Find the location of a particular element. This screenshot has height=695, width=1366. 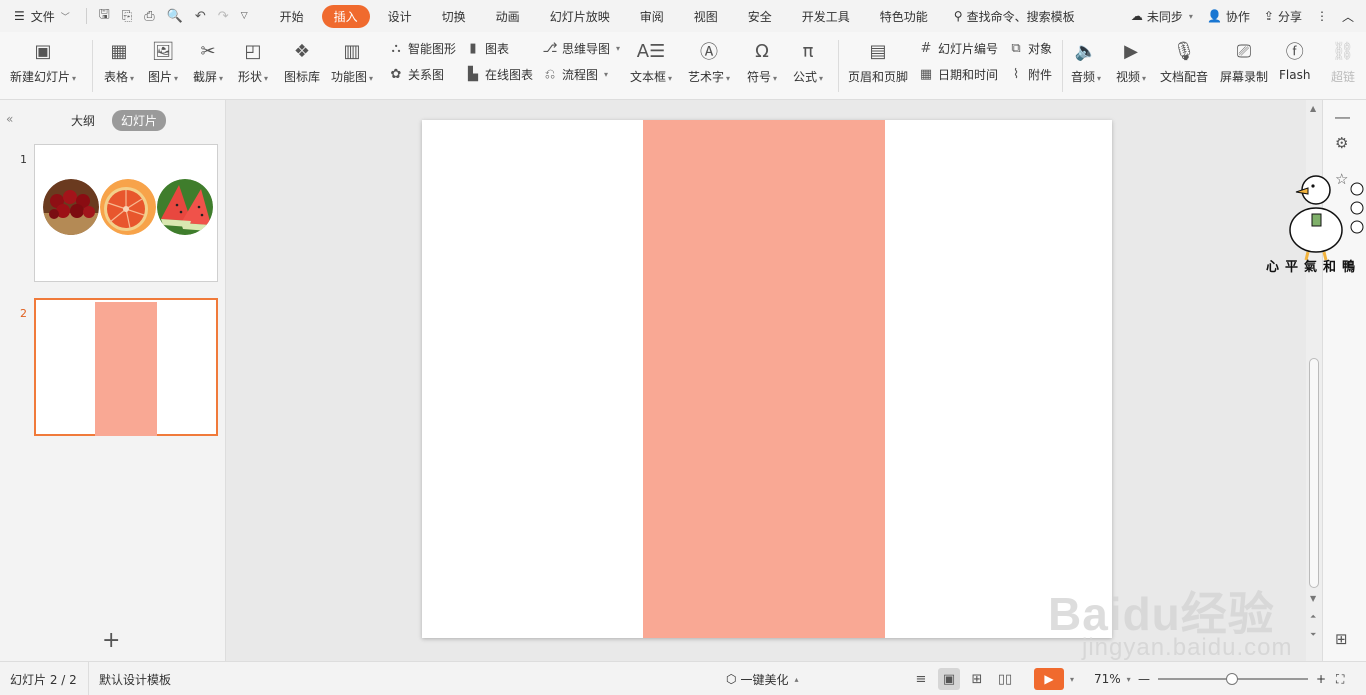

settings-sliders-icon: ⚙ is located at coordinates (1341, 143).